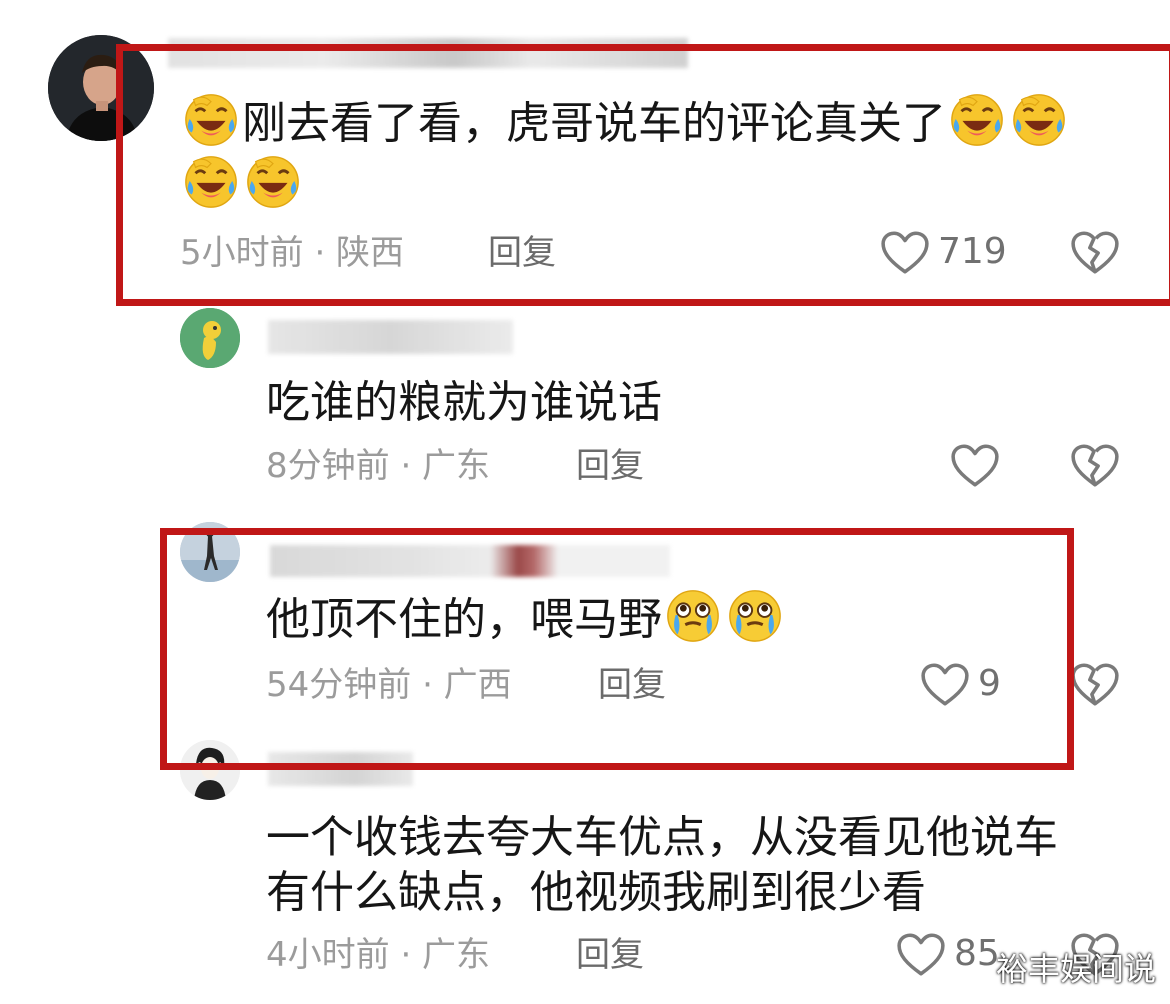 This screenshot has width=1170, height=1004. I want to click on comment-text: 吃谁的粮就为谁说话, so click(464, 402).